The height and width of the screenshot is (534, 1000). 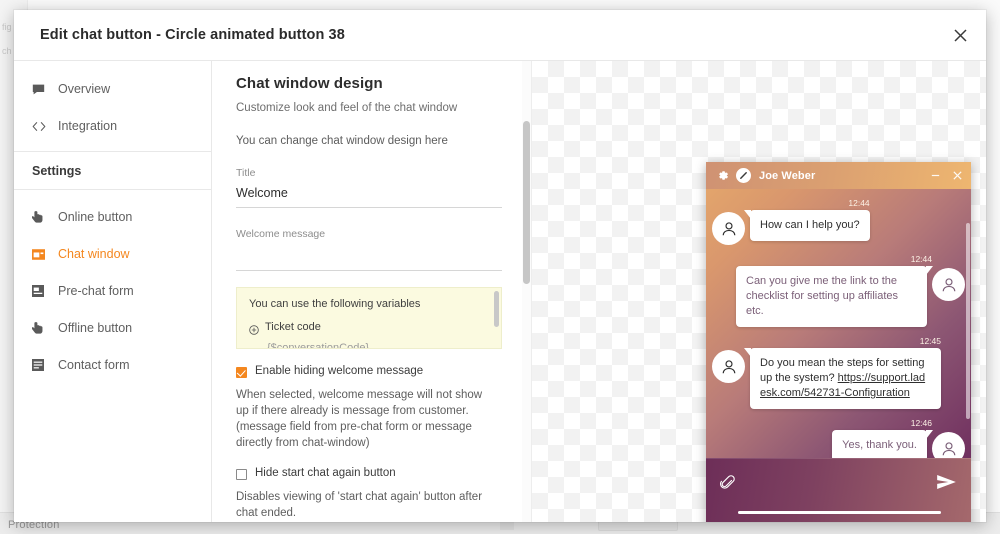 What do you see at coordinates (838, 175) in the screenshot?
I see `chat-widget-header: Joe Weber` at bounding box center [838, 175].